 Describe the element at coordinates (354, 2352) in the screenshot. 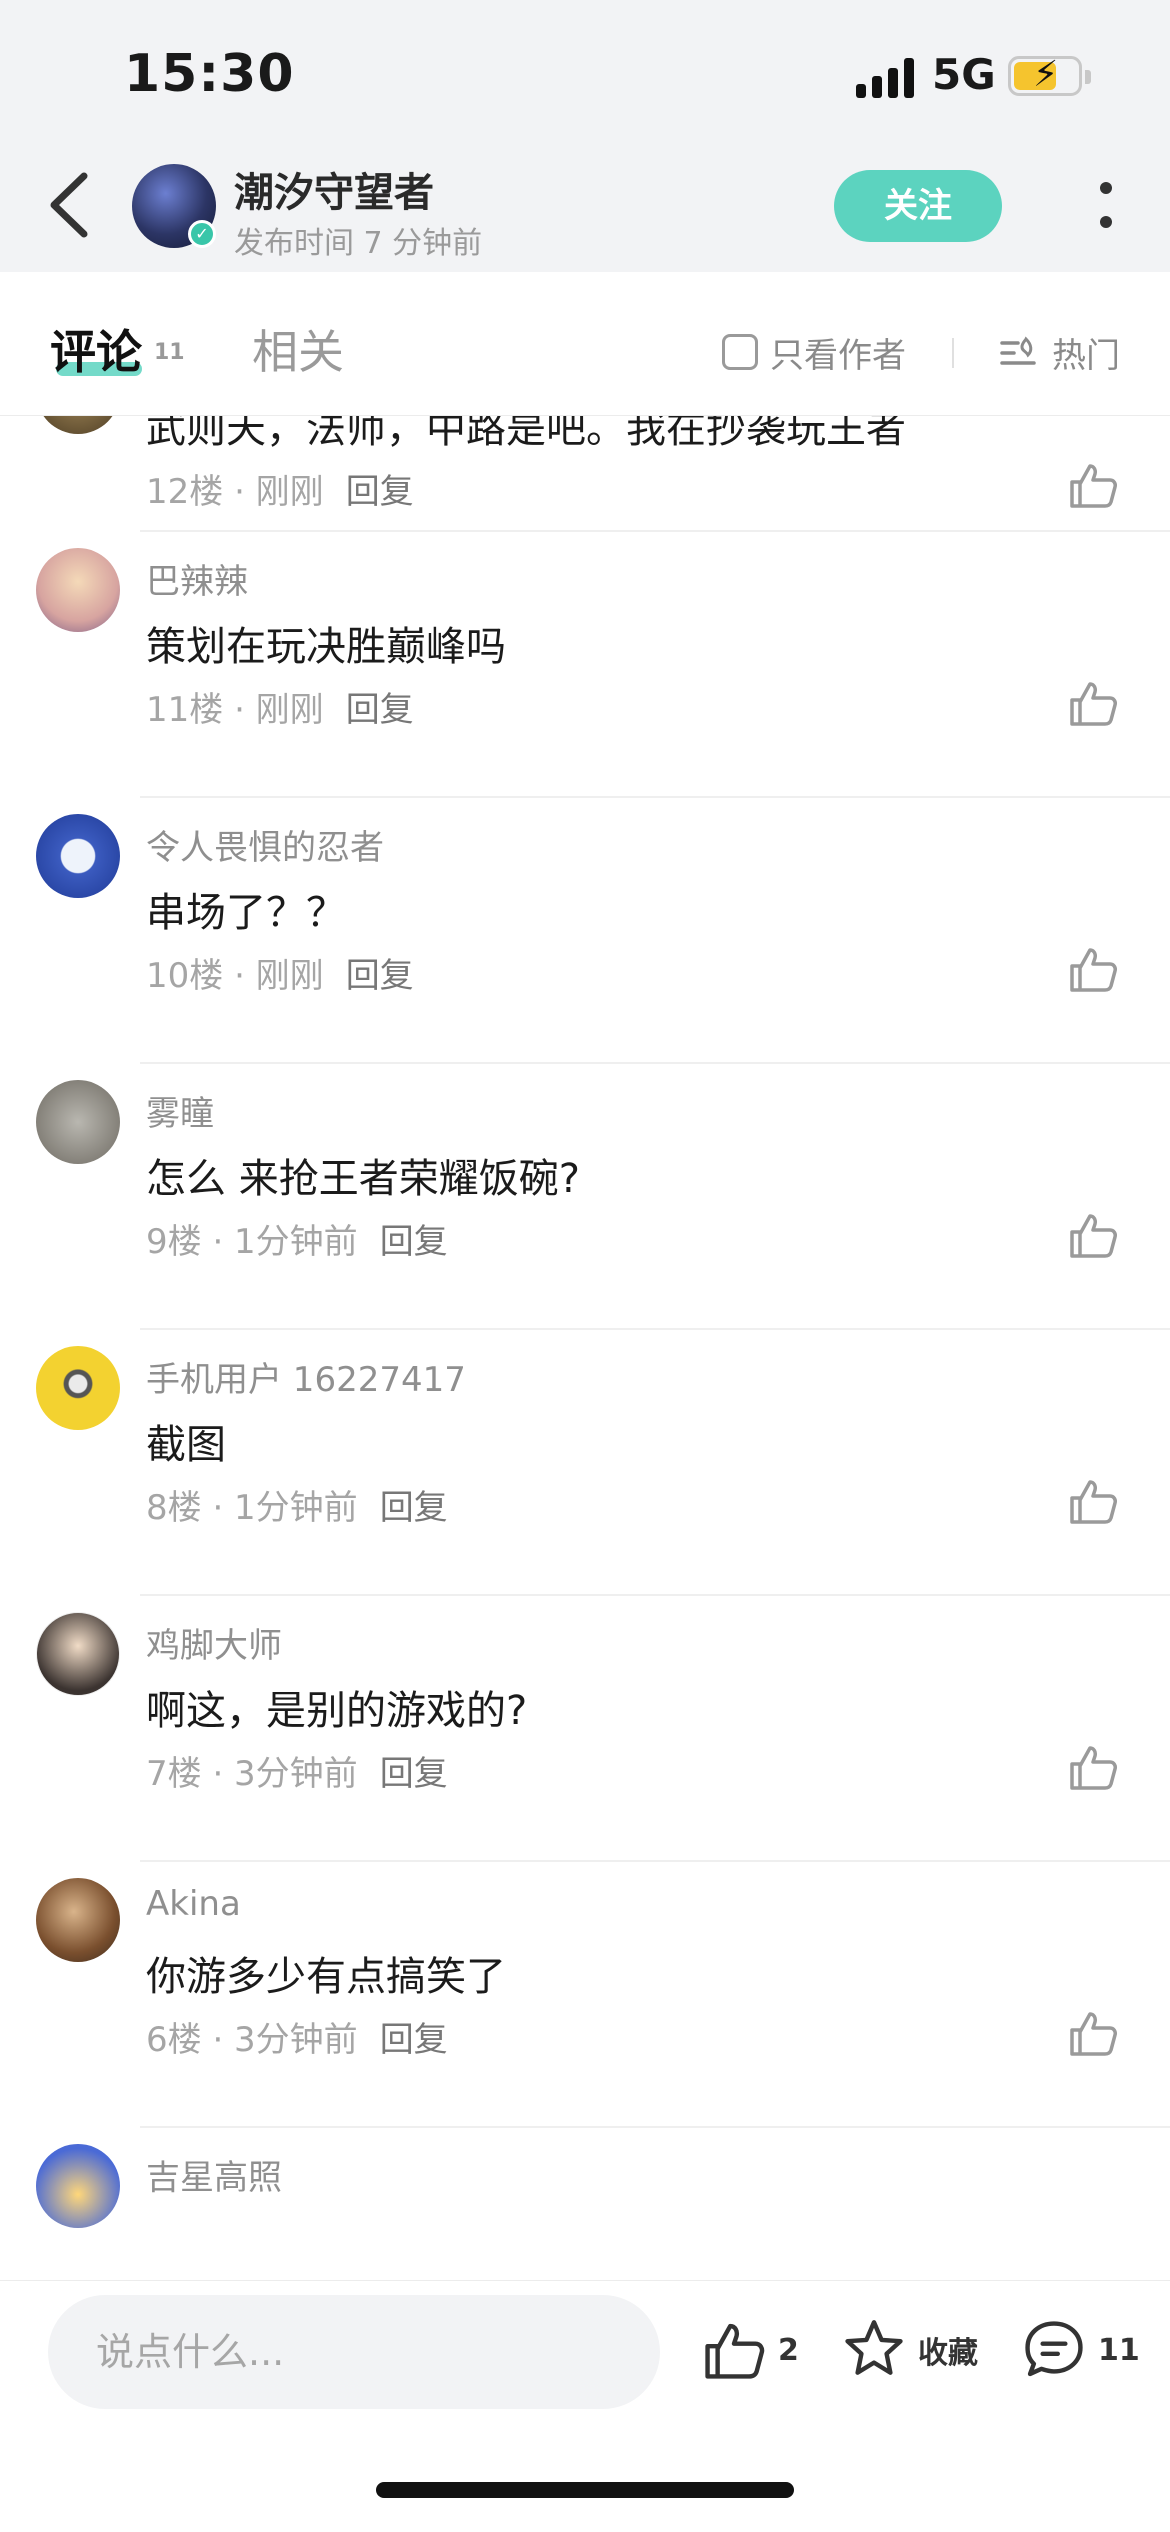

I see `comment-input` at that location.